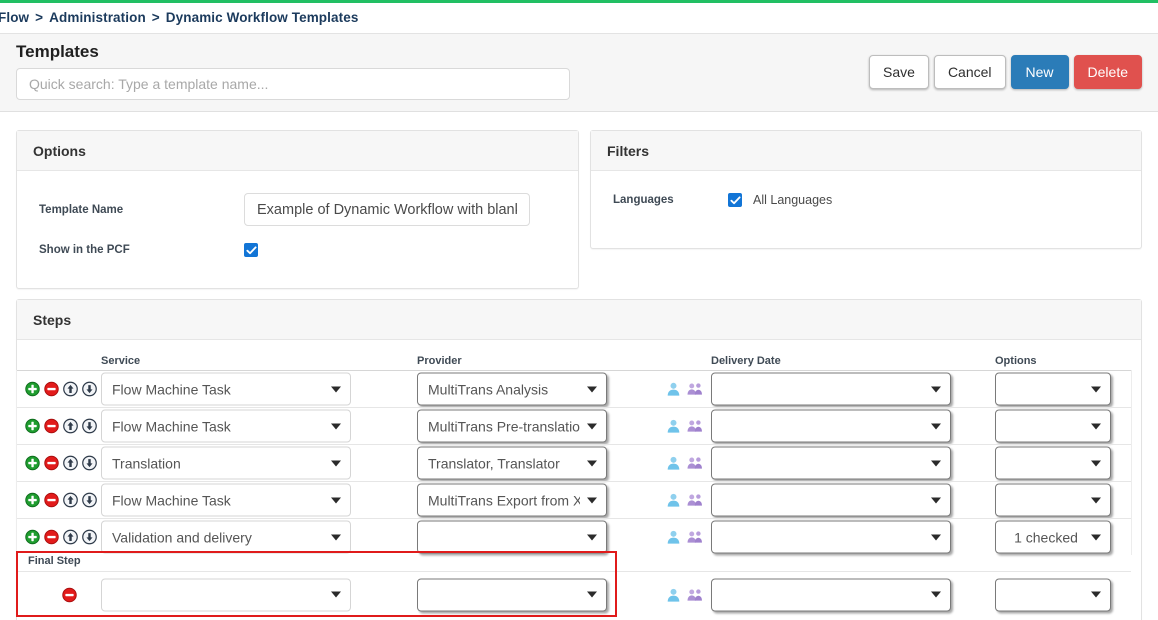 This screenshot has width=1158, height=620. Describe the element at coordinates (512, 537) in the screenshot. I see `step-provider-select` at that location.